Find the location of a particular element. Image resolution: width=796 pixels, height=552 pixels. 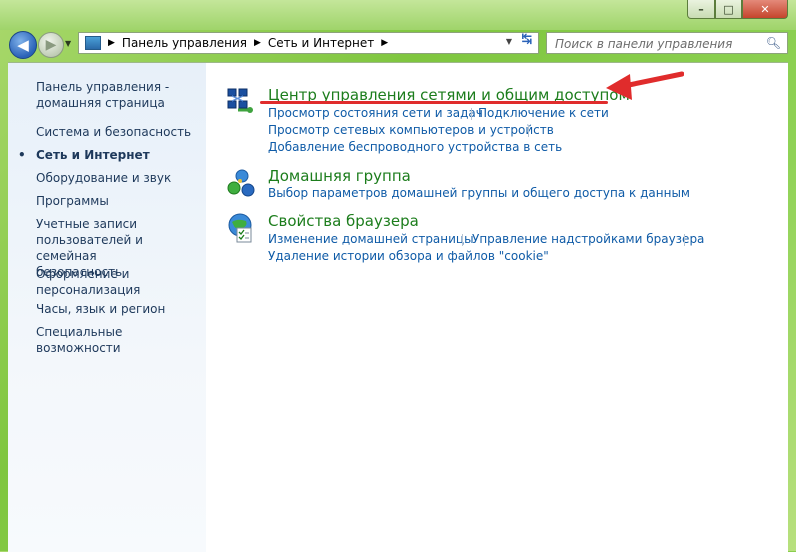

sidebar-item-clock-language: Часы, язык и регион is located at coordinates (120, 309).